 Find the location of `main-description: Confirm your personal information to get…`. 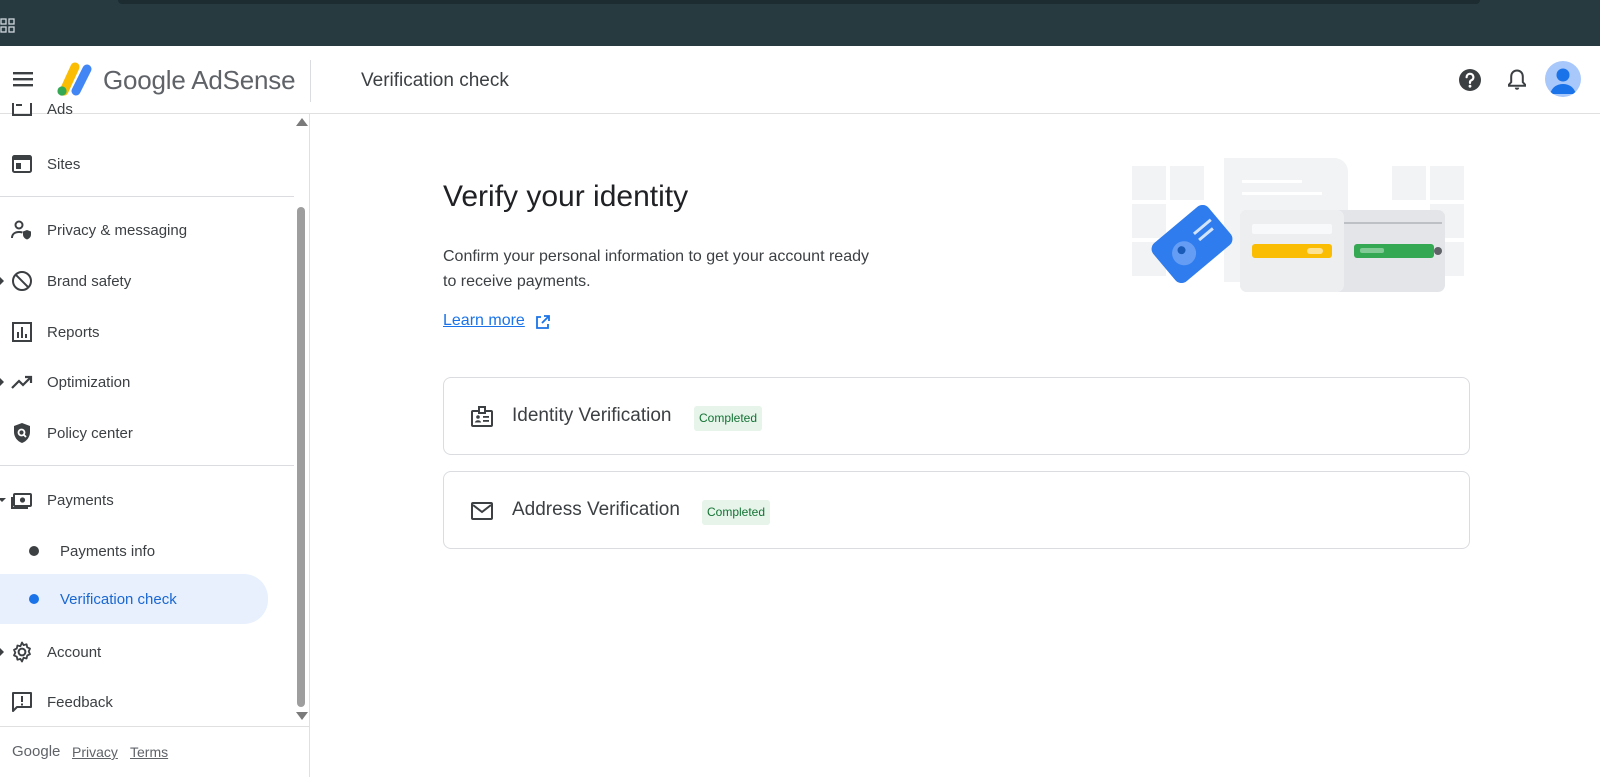

main-description: Confirm your personal information to get… is located at coordinates (656, 269).